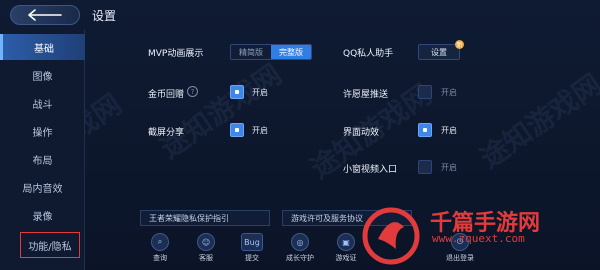  What do you see at coordinates (166, 133) in the screenshot?
I see `screenshot-share-label: 截屏分享` at bounding box center [166, 133].